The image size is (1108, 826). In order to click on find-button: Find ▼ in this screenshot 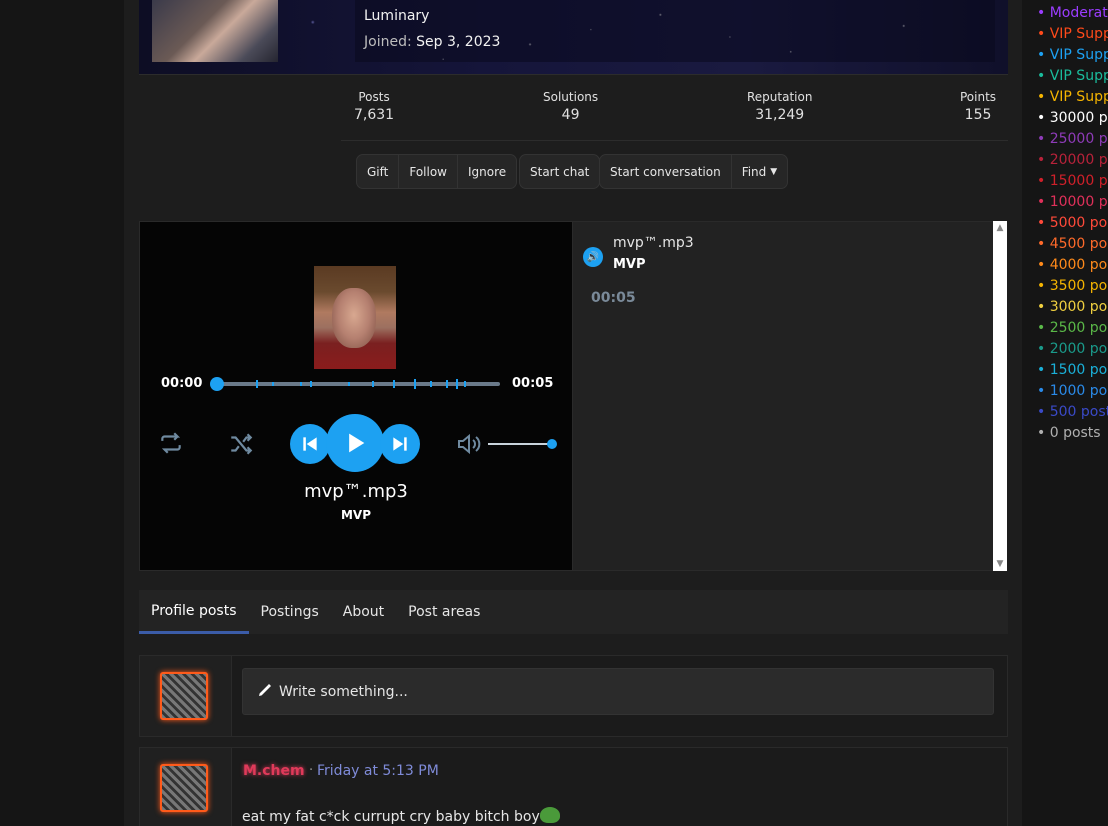, I will do `click(760, 171)`.